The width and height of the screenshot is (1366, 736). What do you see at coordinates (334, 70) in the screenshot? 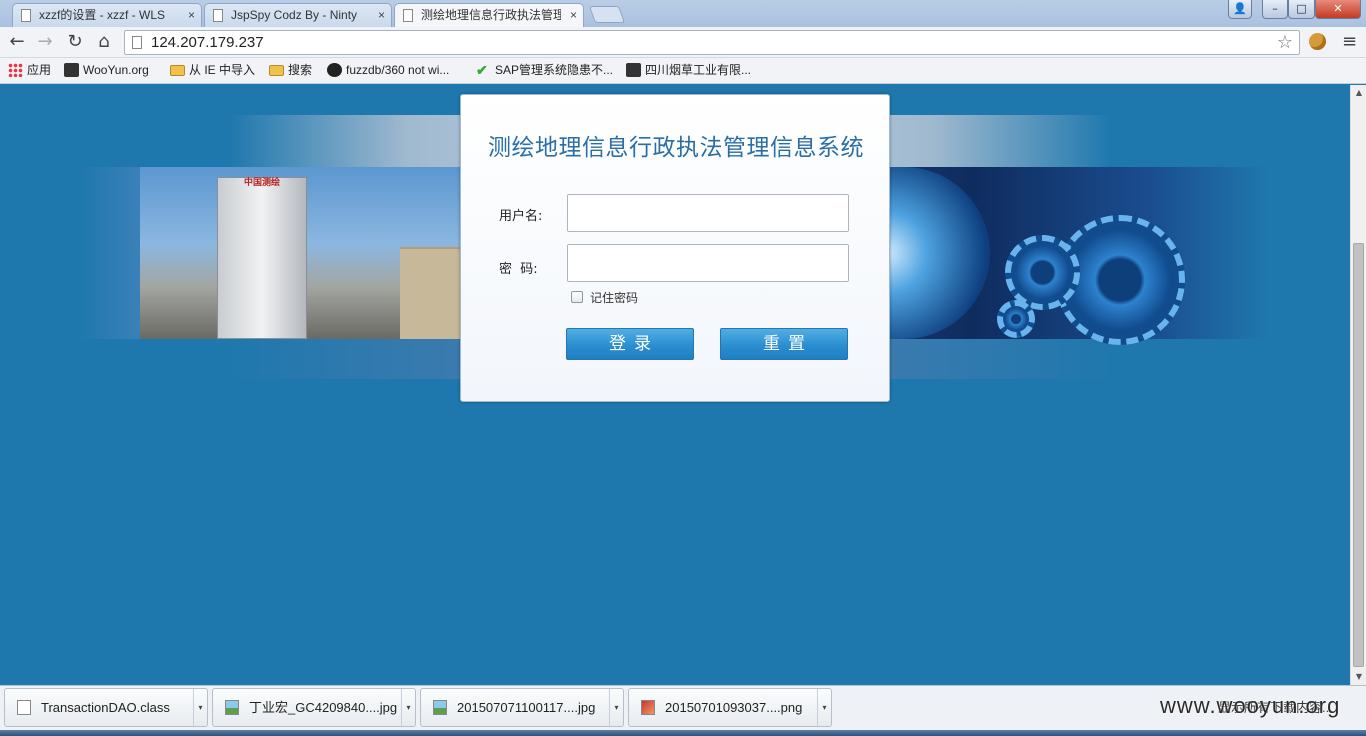
I see `github-icon` at bounding box center [334, 70].